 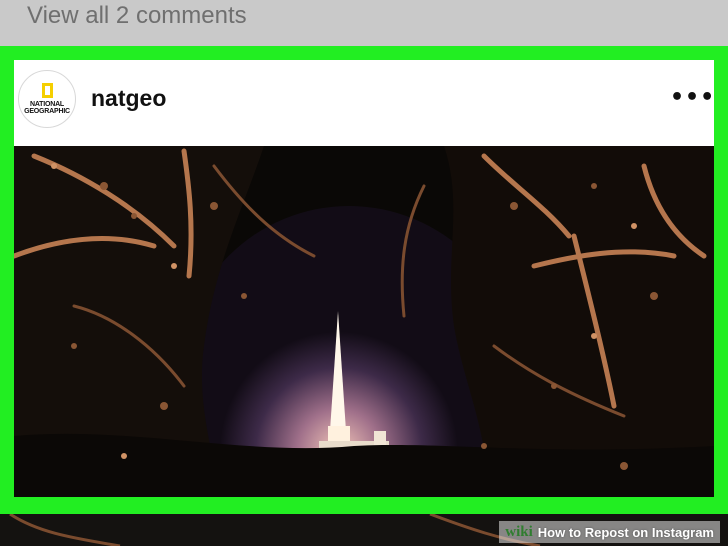 I want to click on natgeo-logo-icon, so click(x=47, y=90).